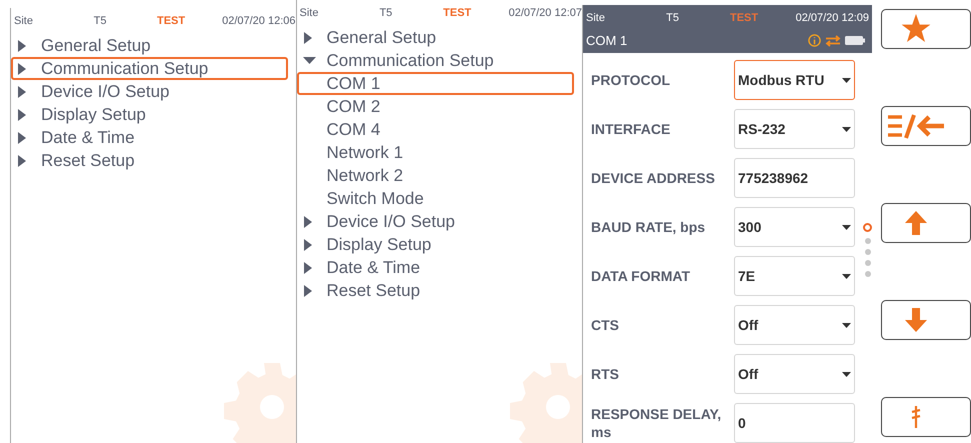  Describe the element at coordinates (916, 29) in the screenshot. I see `star-icon` at that location.